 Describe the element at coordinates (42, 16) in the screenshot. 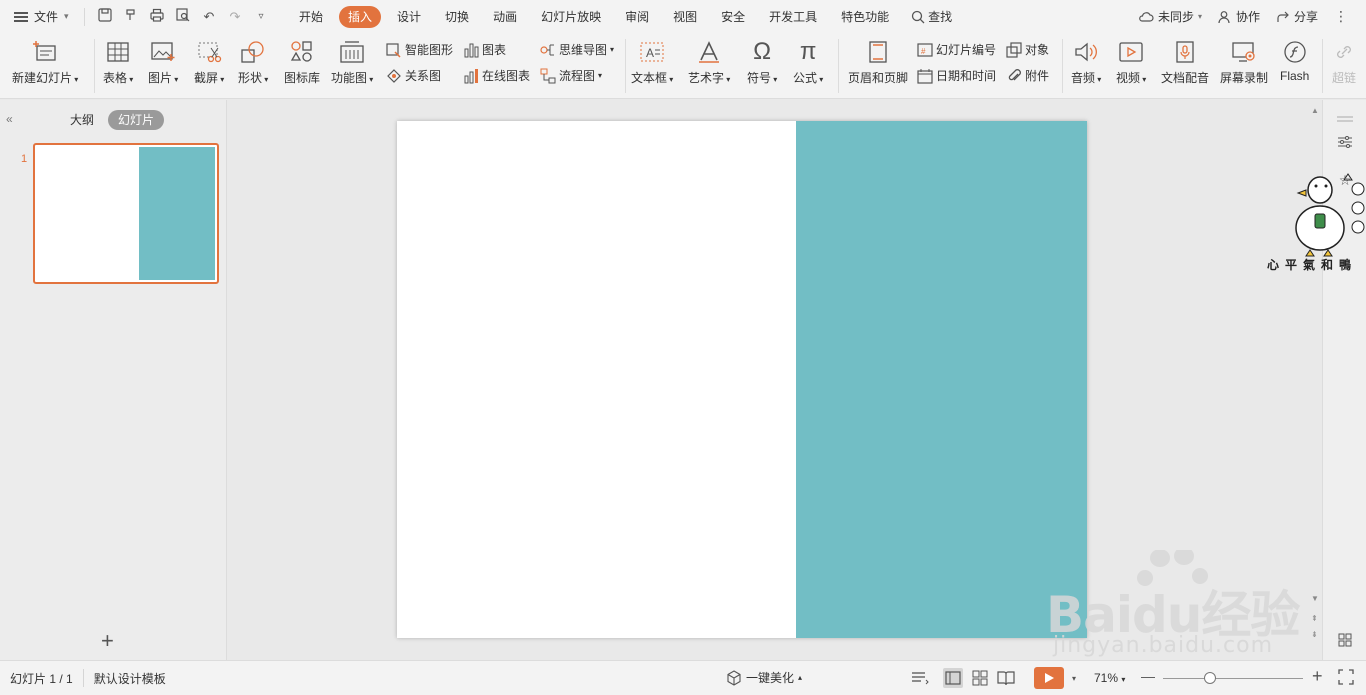

I see `file-menu: 文件 ▾` at that location.